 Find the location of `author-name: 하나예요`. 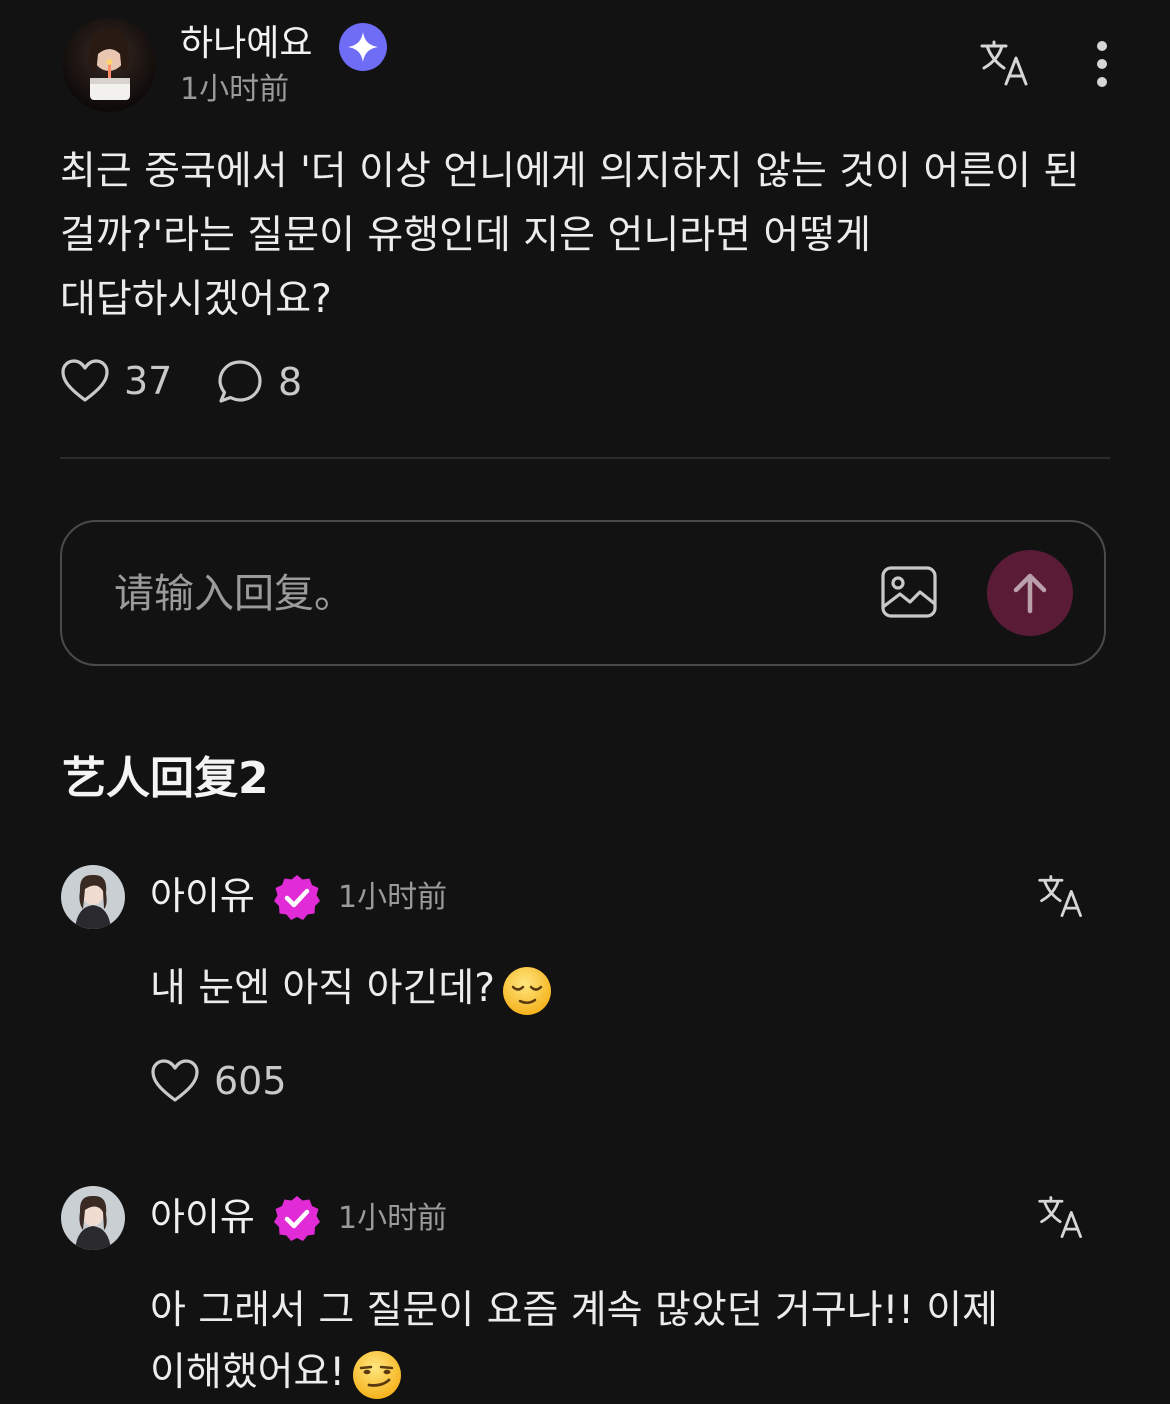

author-name: 하나예요 is located at coordinates (246, 44).